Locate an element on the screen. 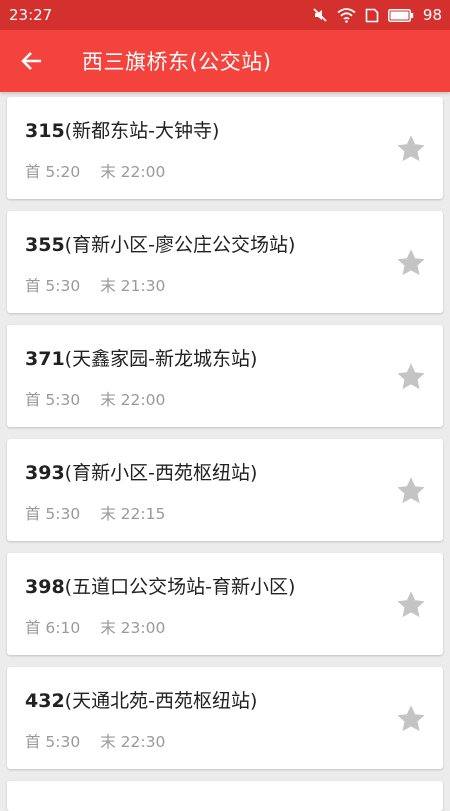 The image size is (450, 811). route-number: 315 is located at coordinates (45, 131).